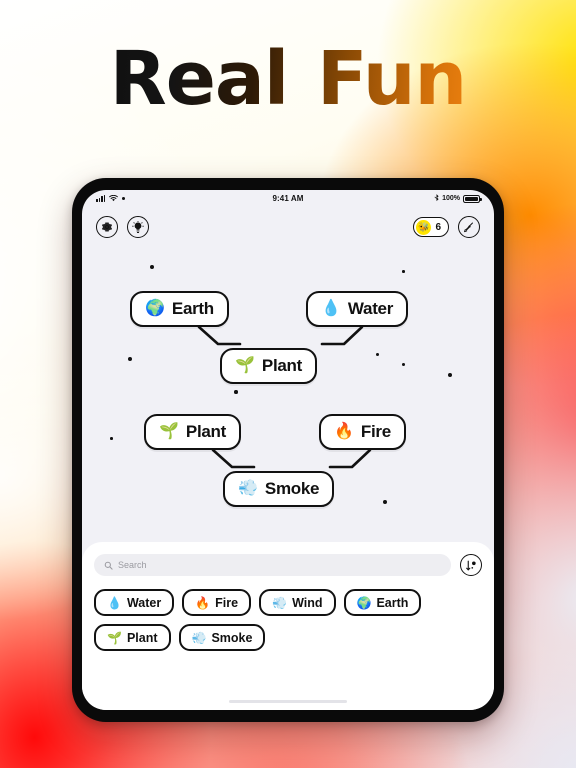 The width and height of the screenshot is (576, 768). I want to click on page-title-word-1: Real, so click(199, 79).